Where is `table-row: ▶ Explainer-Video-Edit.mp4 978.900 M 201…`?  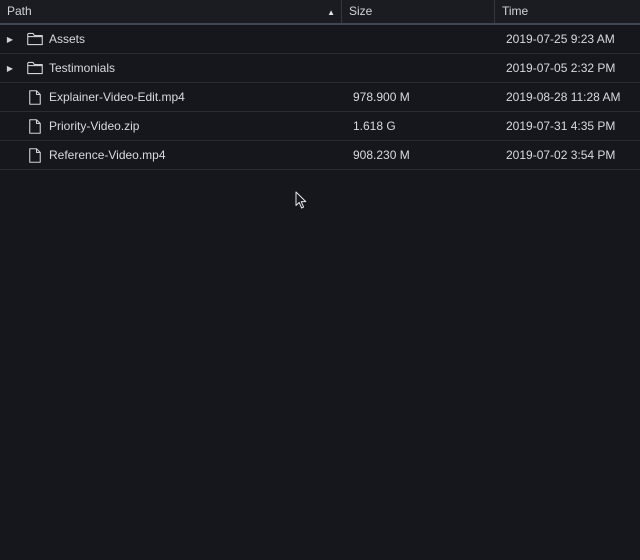
table-row: ▶ Explainer-Video-Edit.mp4 978.900 M 201… is located at coordinates (320, 97).